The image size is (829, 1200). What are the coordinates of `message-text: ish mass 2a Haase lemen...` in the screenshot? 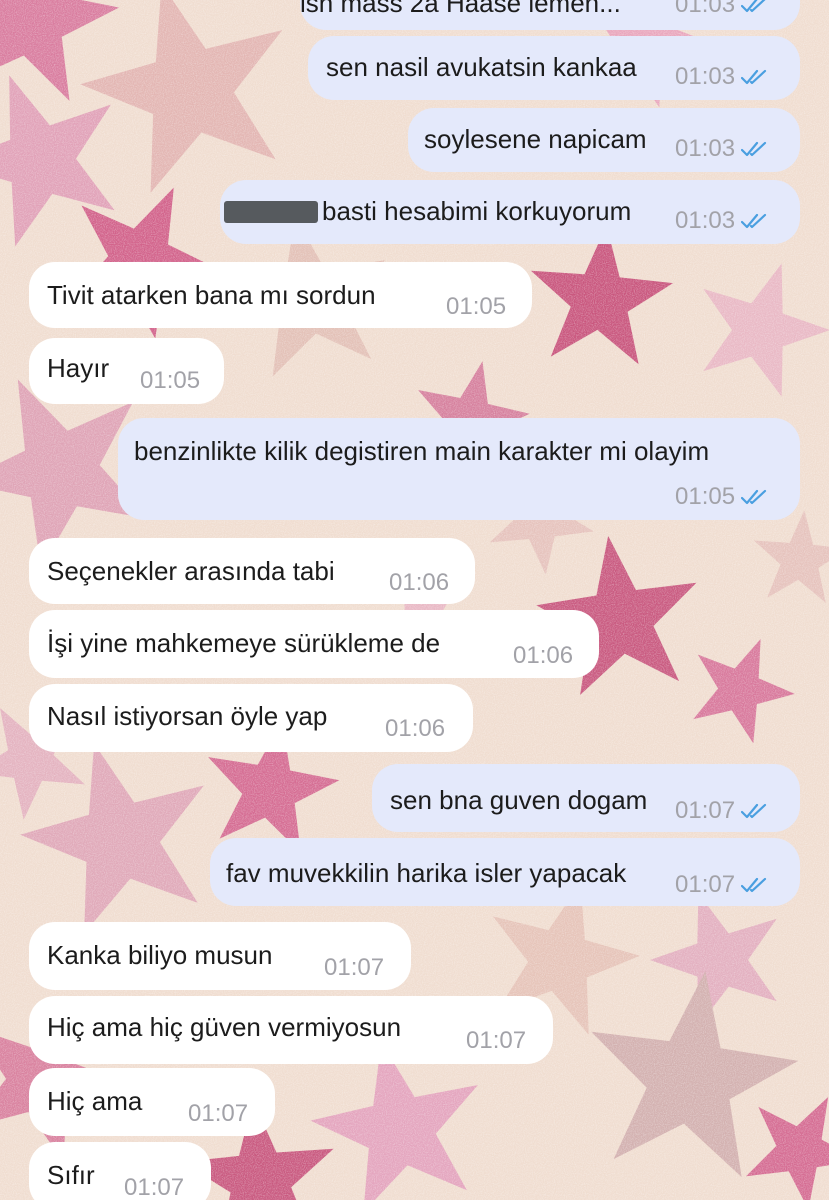 It's located at (460, 9).